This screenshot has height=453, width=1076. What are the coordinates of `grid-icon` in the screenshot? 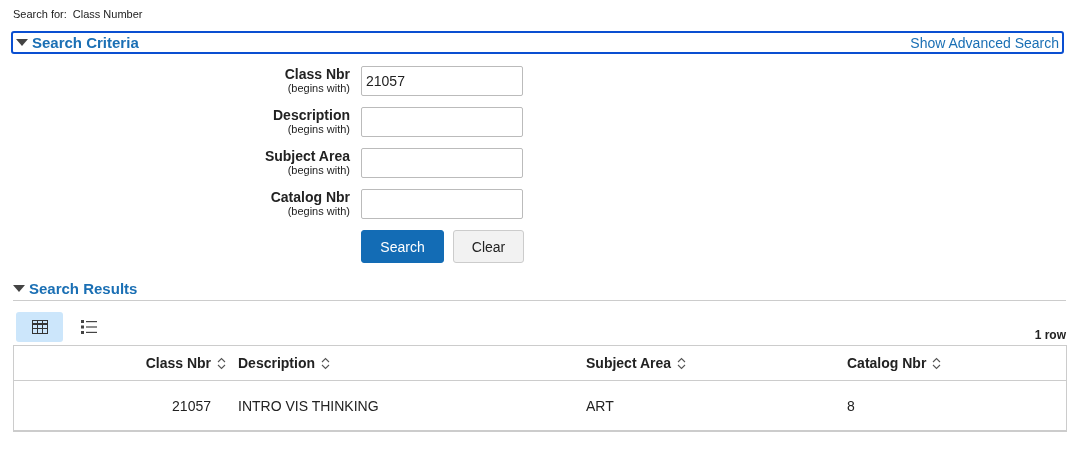 It's located at (39, 327).